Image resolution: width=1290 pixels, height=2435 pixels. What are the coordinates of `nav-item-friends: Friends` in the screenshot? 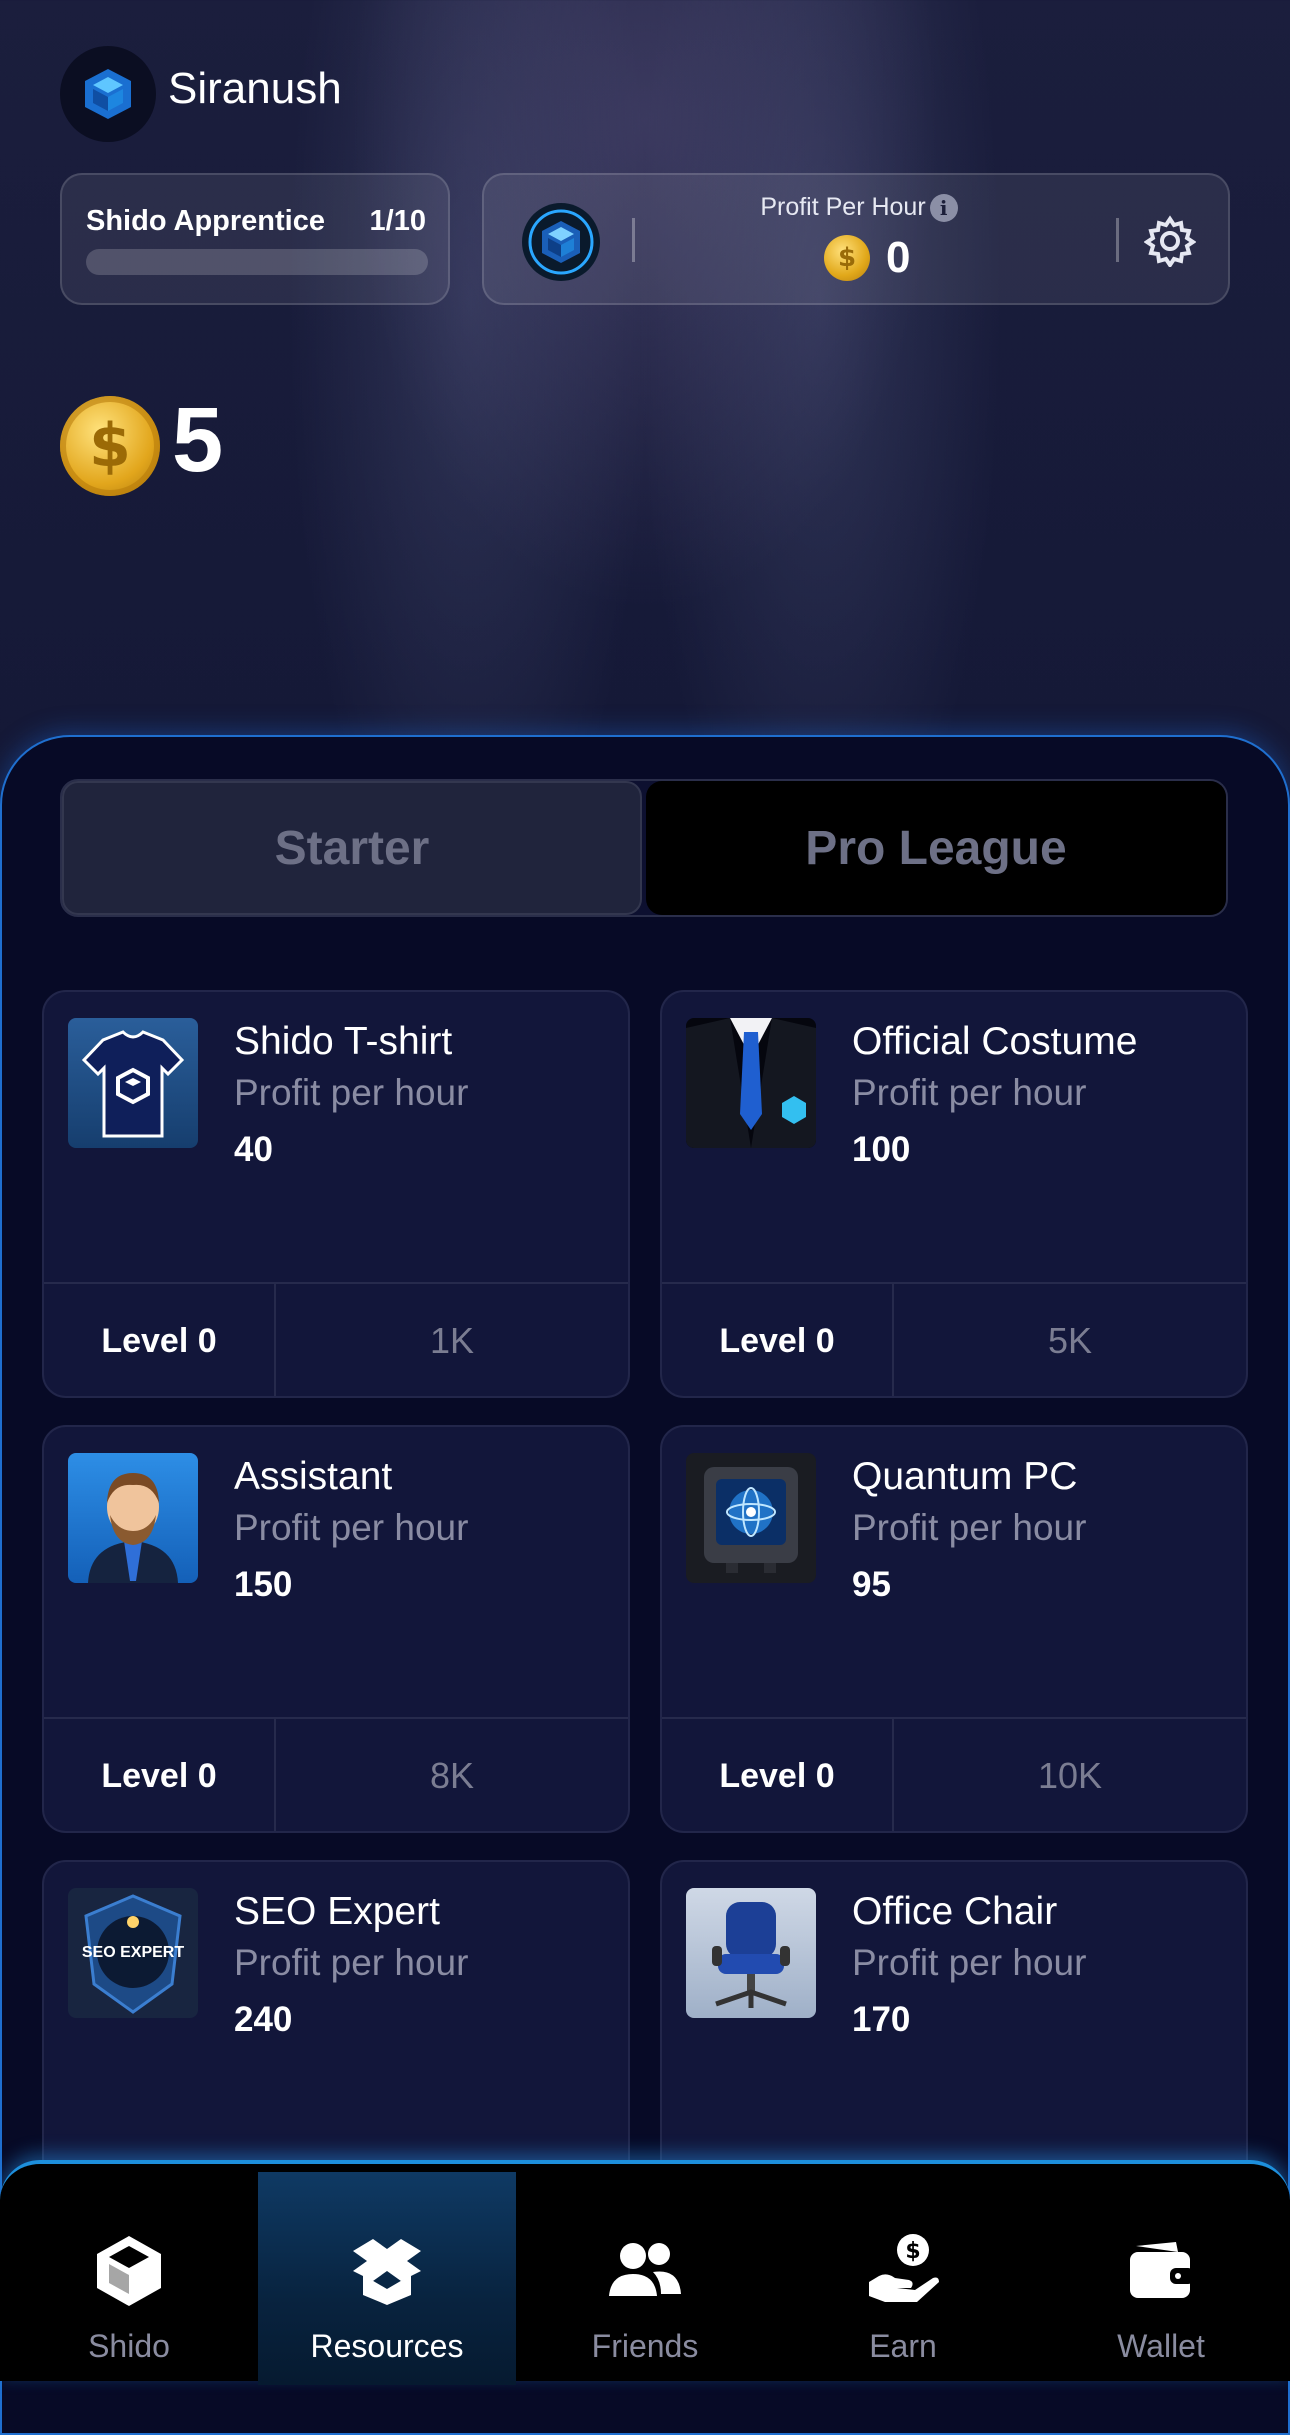 It's located at (645, 2278).